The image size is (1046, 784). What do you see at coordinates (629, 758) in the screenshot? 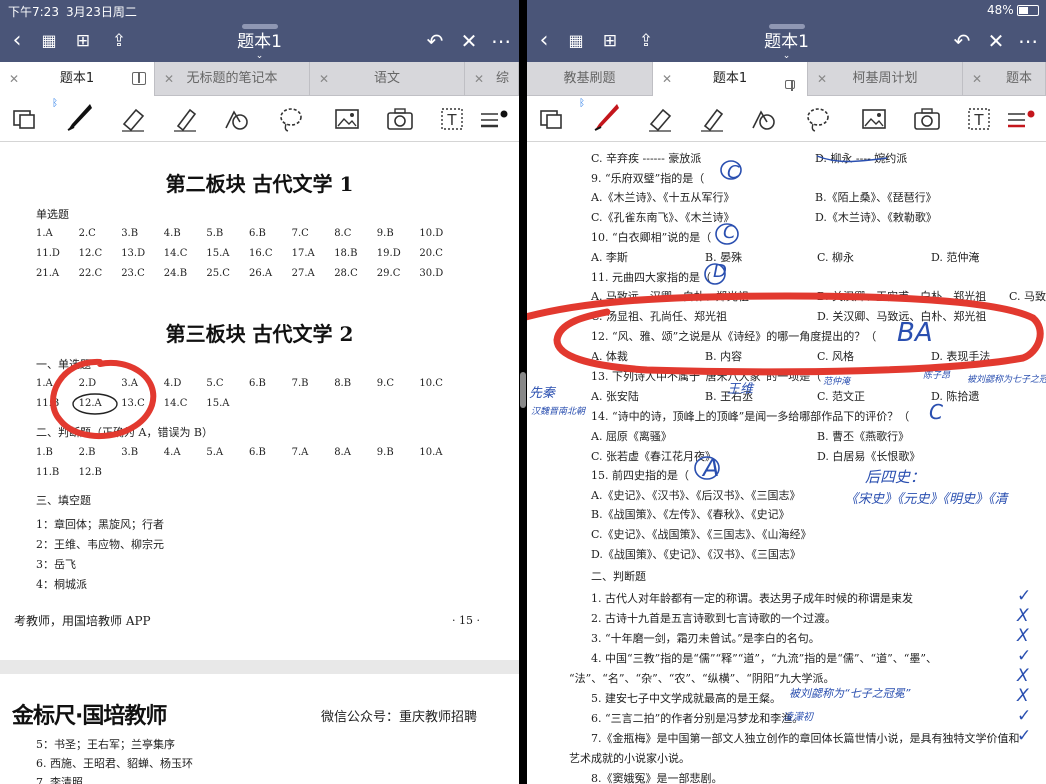
I see `judge-item: 艺术成就的小说家小说。` at bounding box center [629, 758].